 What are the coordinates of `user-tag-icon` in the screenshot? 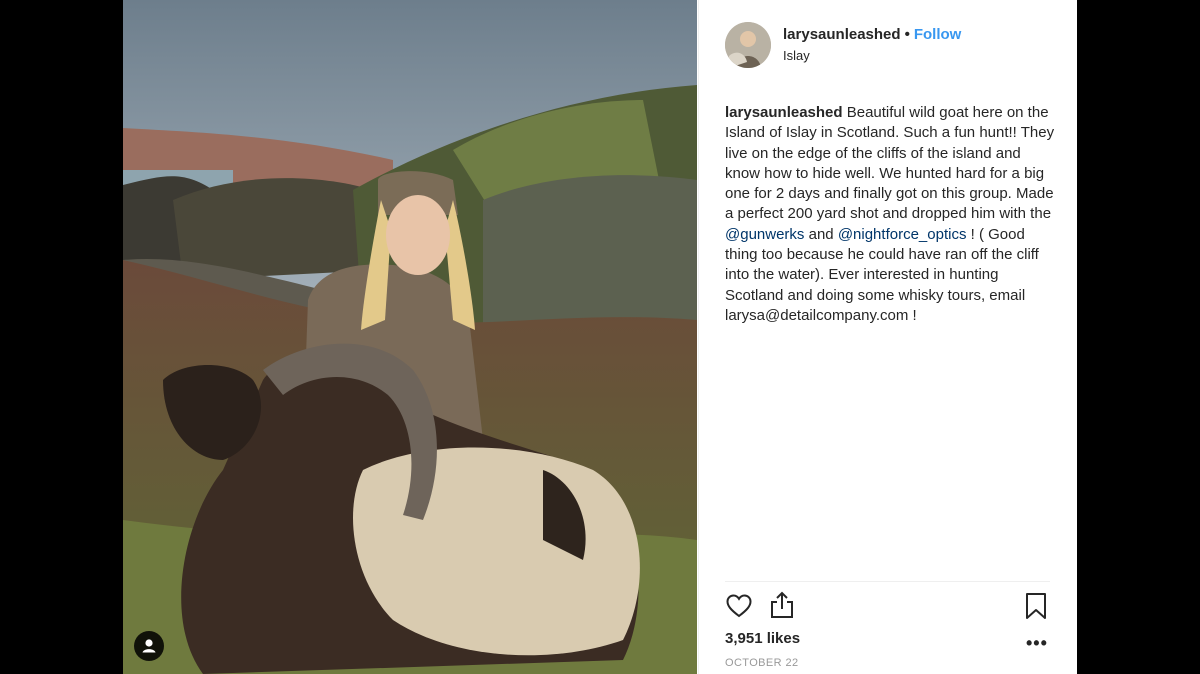 It's located at (149, 646).